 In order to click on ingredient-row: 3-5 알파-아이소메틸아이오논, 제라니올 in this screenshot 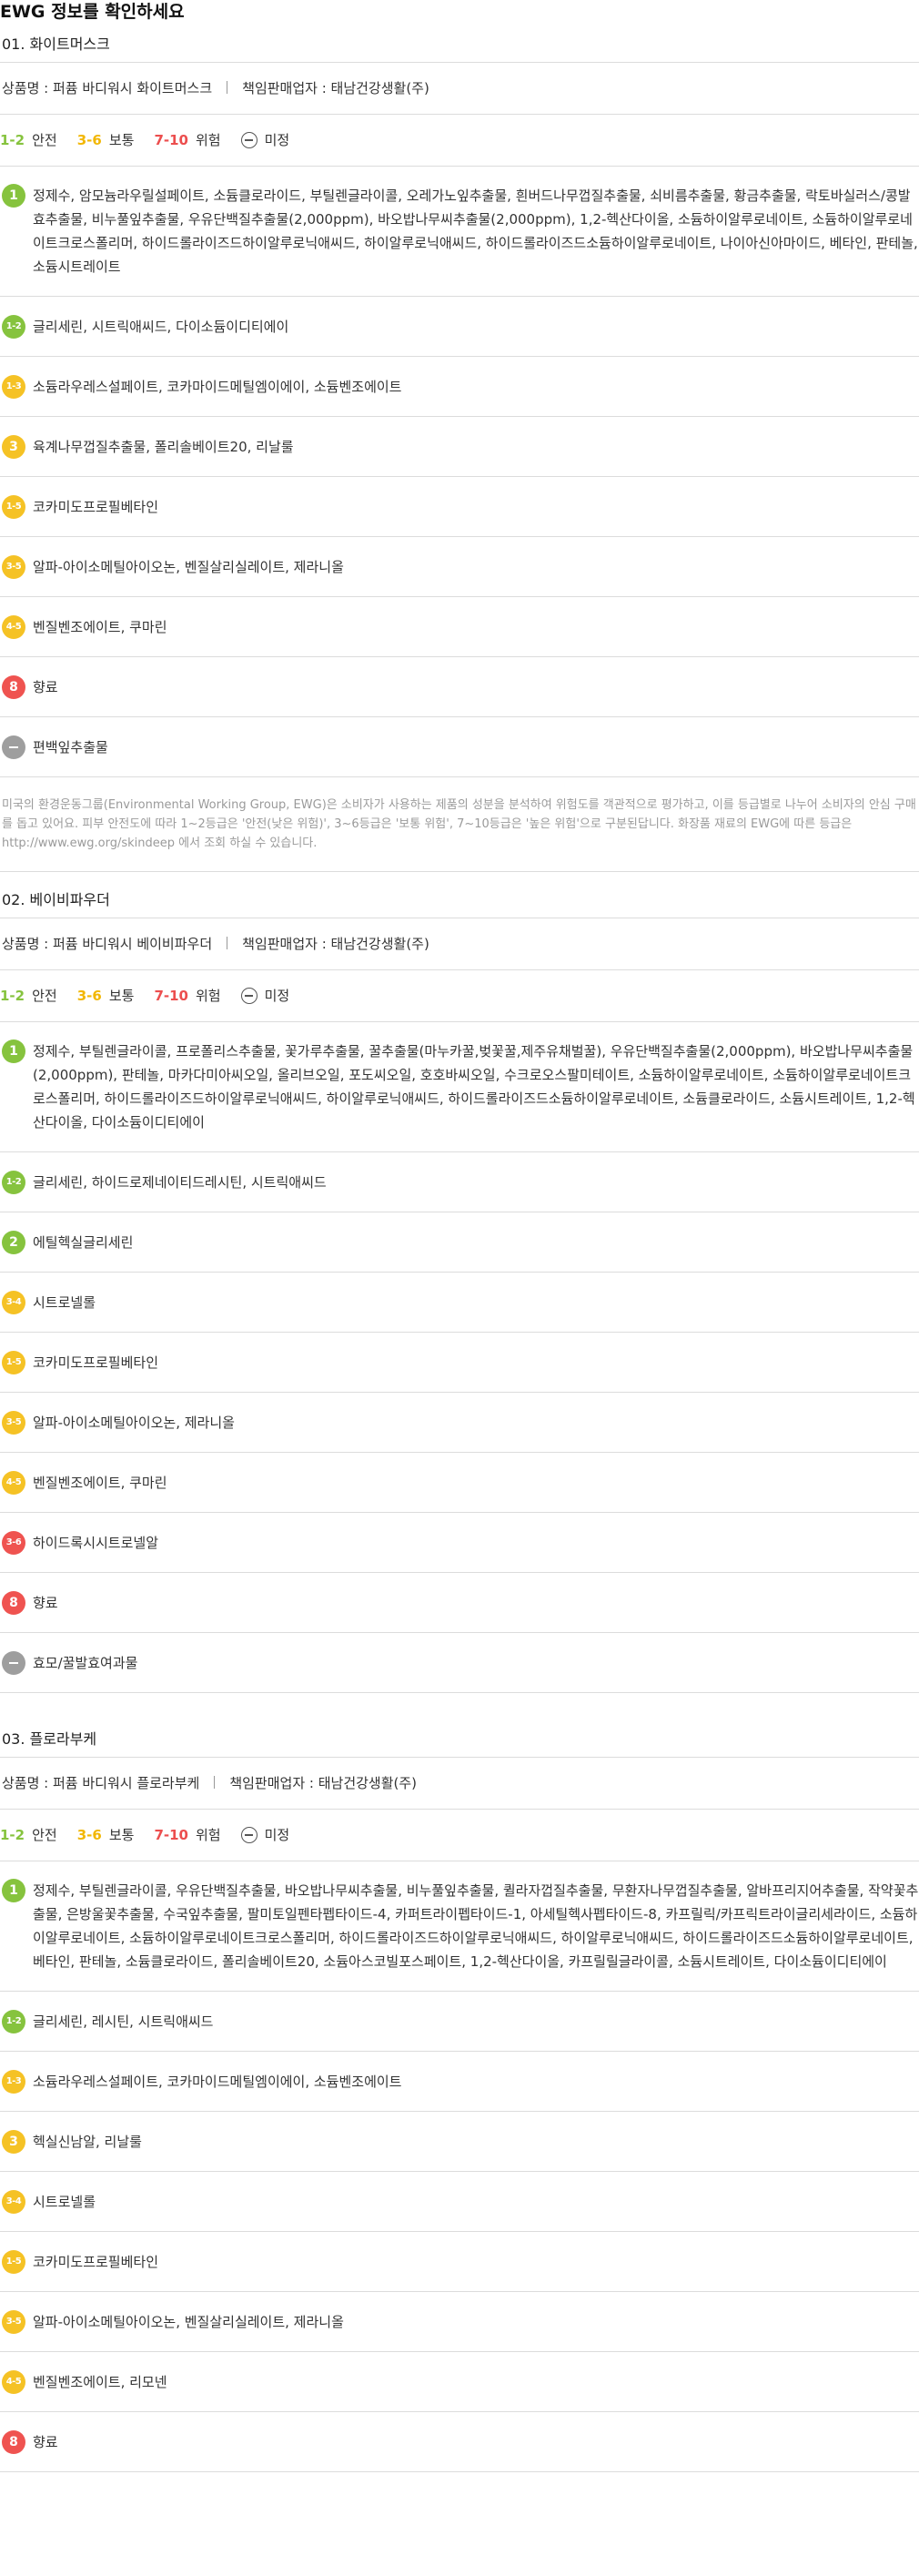, I will do `click(459, 1423)`.